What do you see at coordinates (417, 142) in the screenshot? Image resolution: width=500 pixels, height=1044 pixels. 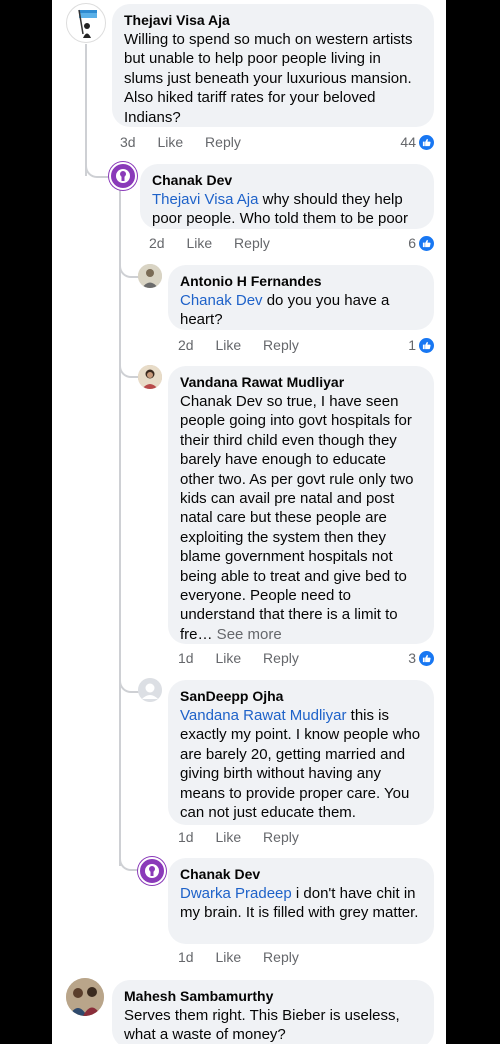 I see `reaction-count: 44` at bounding box center [417, 142].